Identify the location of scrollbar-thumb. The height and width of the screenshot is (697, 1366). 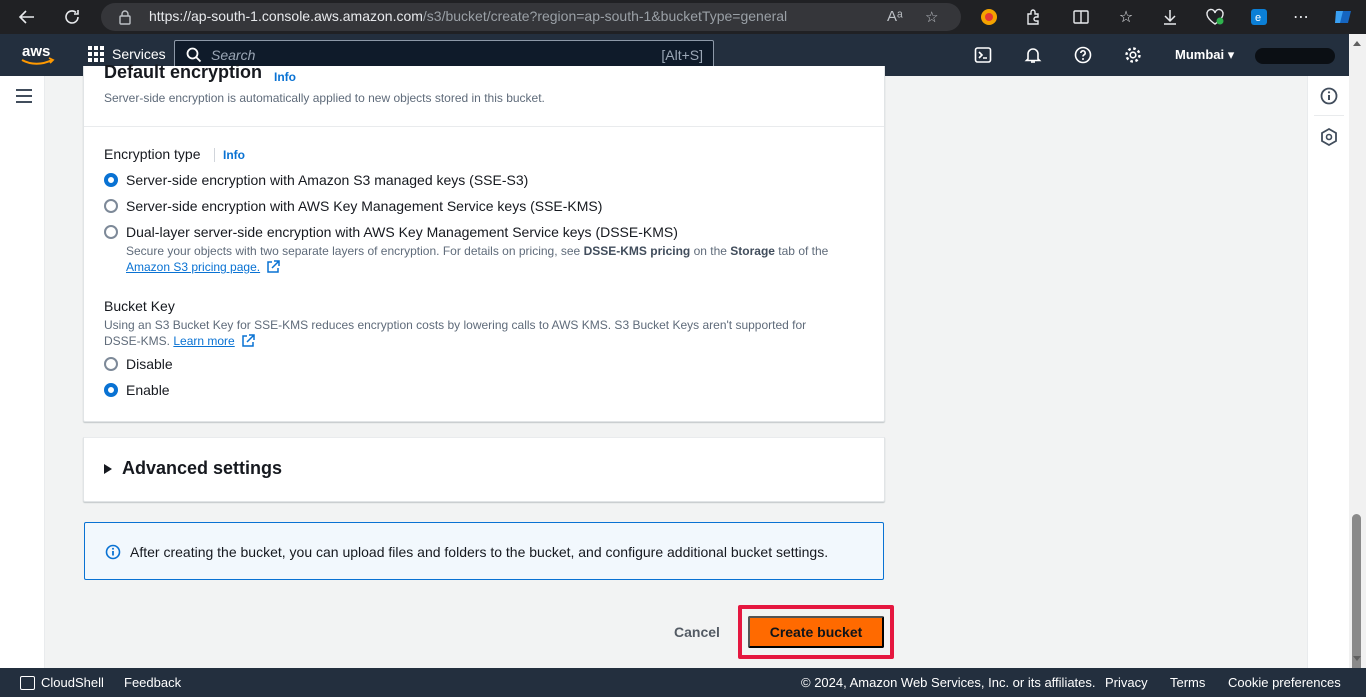
(1356, 594).